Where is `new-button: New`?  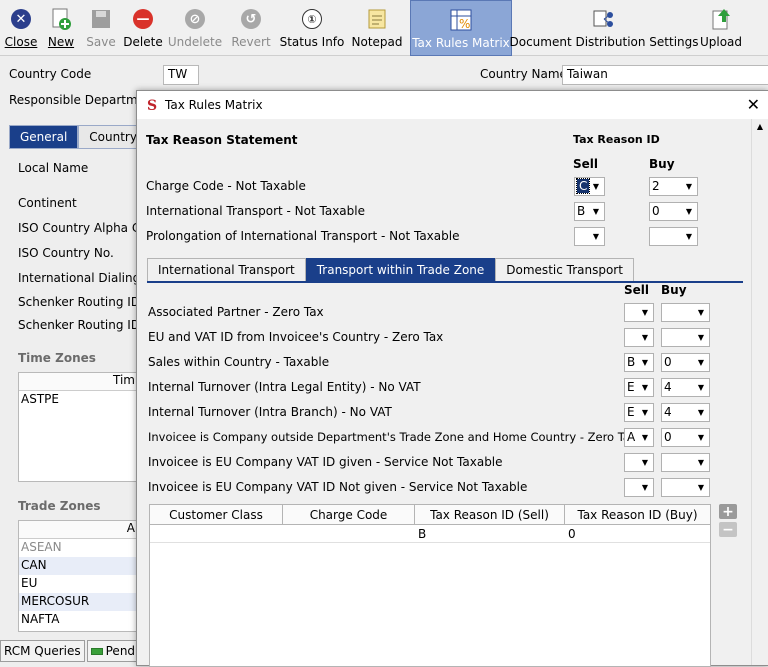
new-button: New is located at coordinates (61, 28).